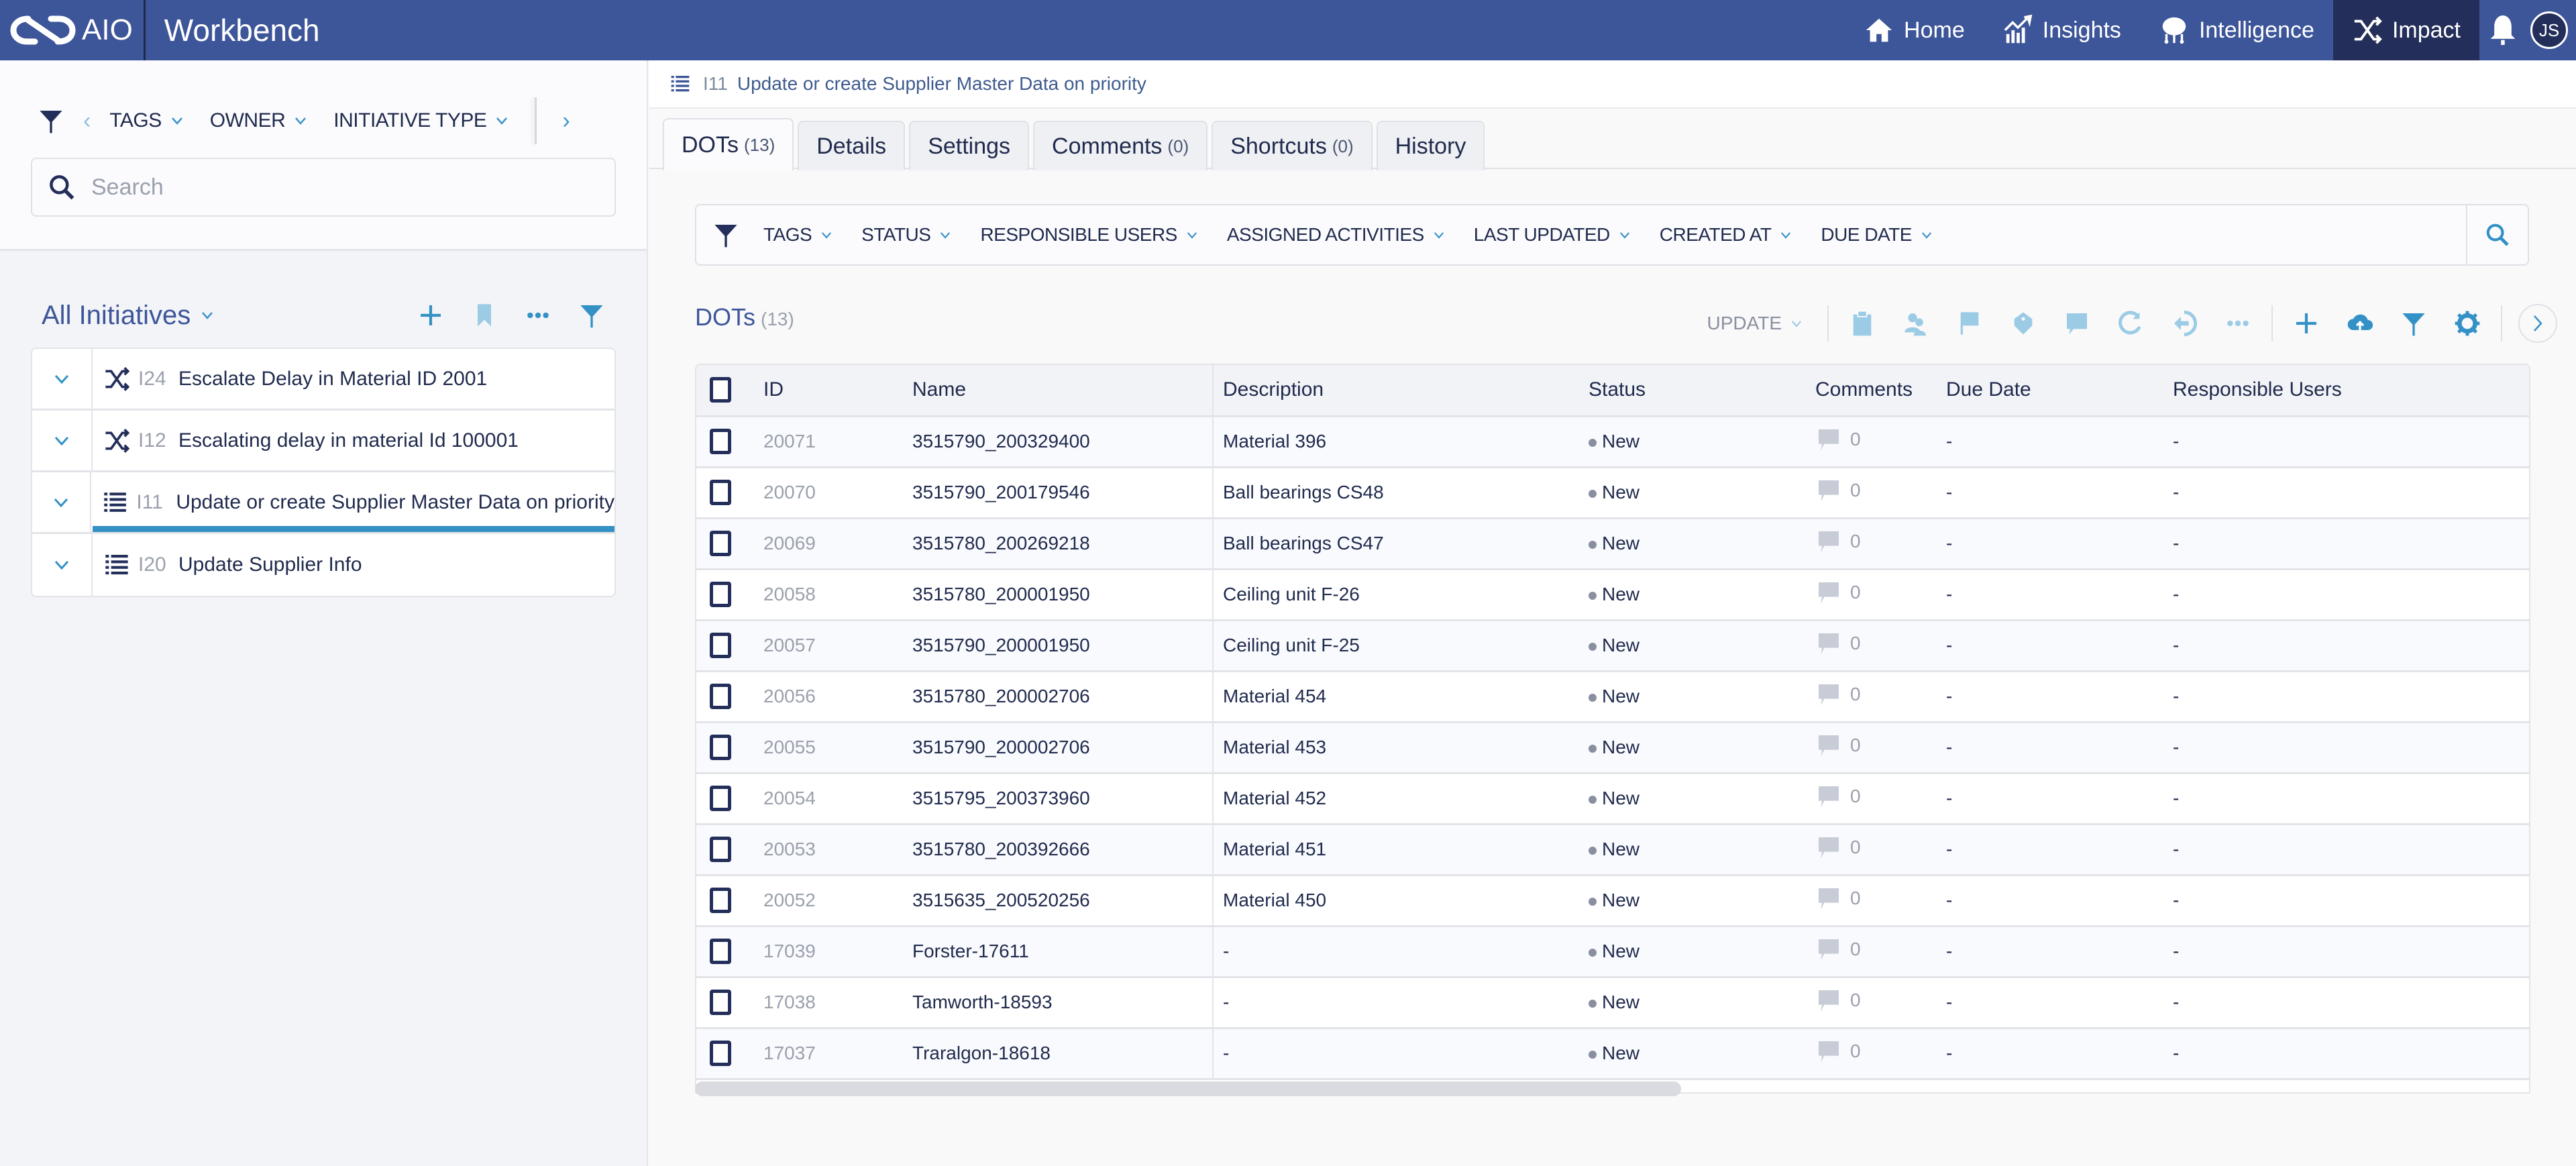  I want to click on tab-dots: DOTs (13), so click(728, 144).